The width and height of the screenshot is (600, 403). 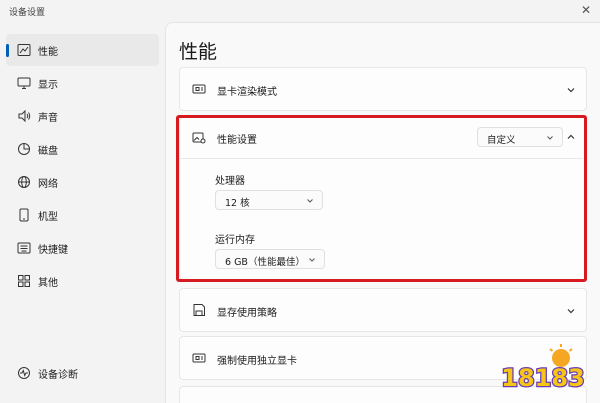 What do you see at coordinates (24, 281) in the screenshot?
I see `grid-icon` at bounding box center [24, 281].